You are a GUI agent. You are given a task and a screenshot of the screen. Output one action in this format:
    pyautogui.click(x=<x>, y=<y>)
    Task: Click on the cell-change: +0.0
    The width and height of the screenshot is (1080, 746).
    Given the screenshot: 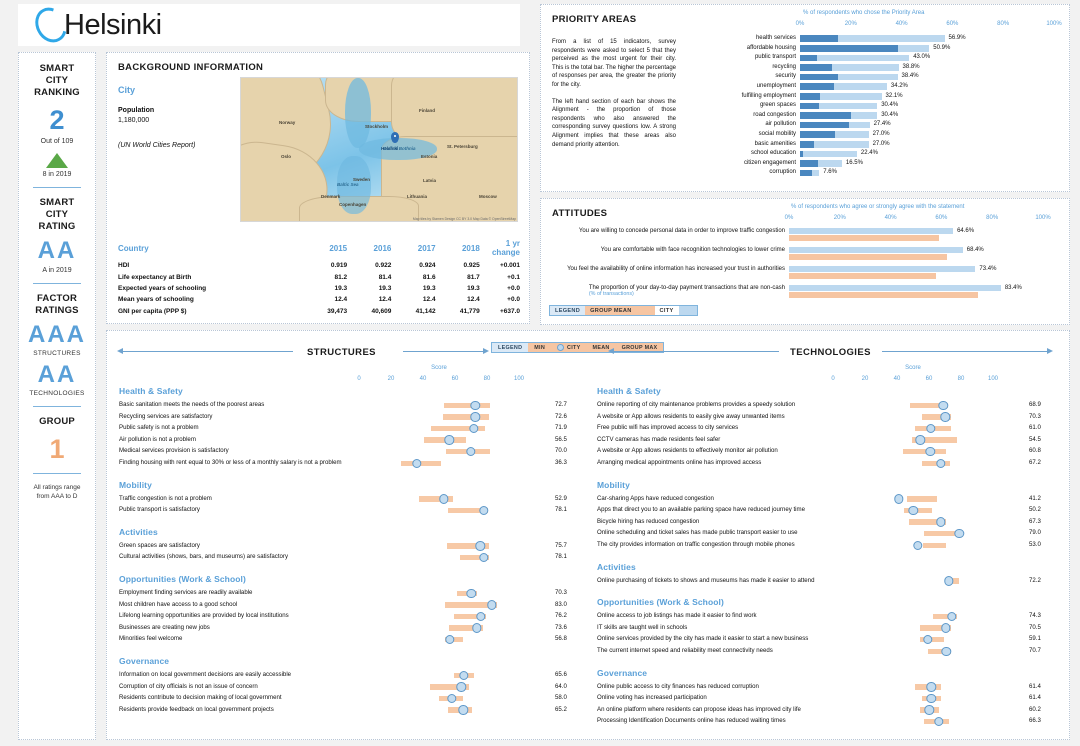 What is the action you would take?
    pyautogui.click(x=513, y=300)
    